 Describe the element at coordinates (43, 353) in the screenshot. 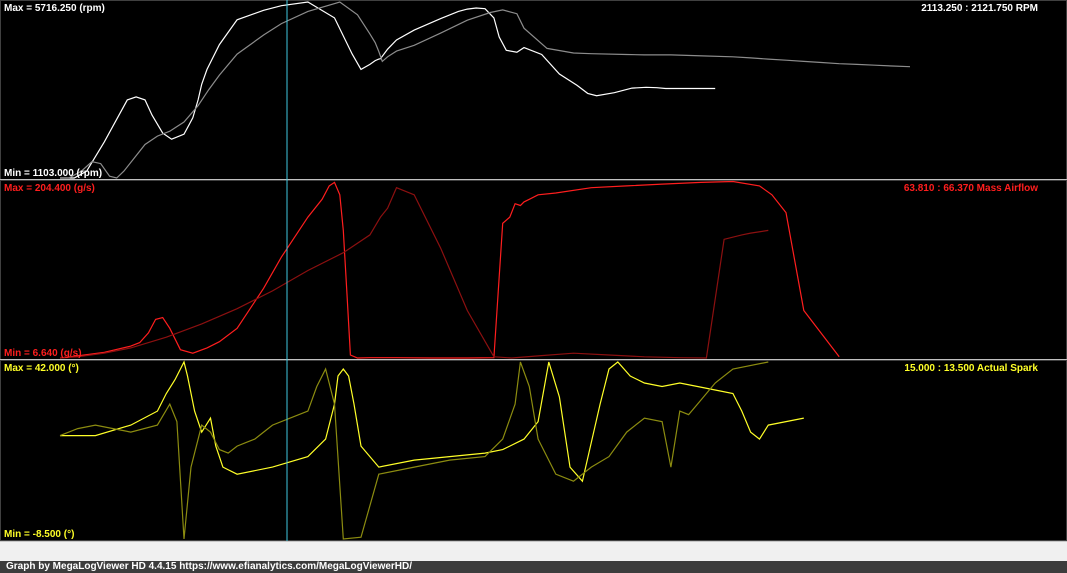

I see `min-label: Min = 6.640 (g/s)` at that location.